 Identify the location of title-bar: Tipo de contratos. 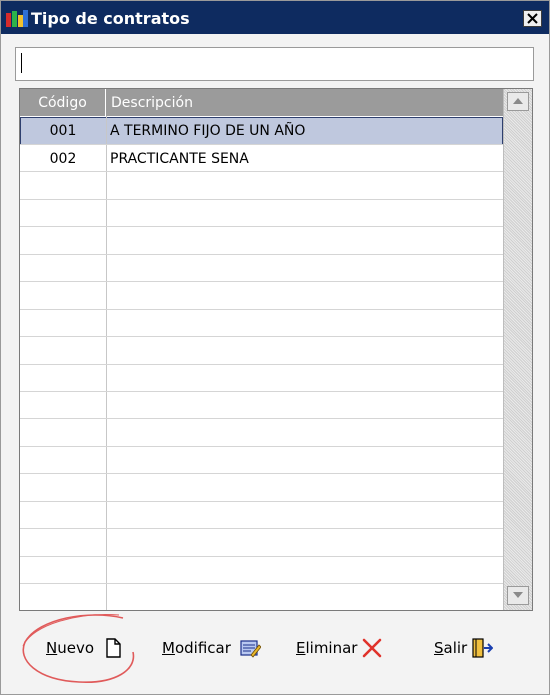
(275, 17).